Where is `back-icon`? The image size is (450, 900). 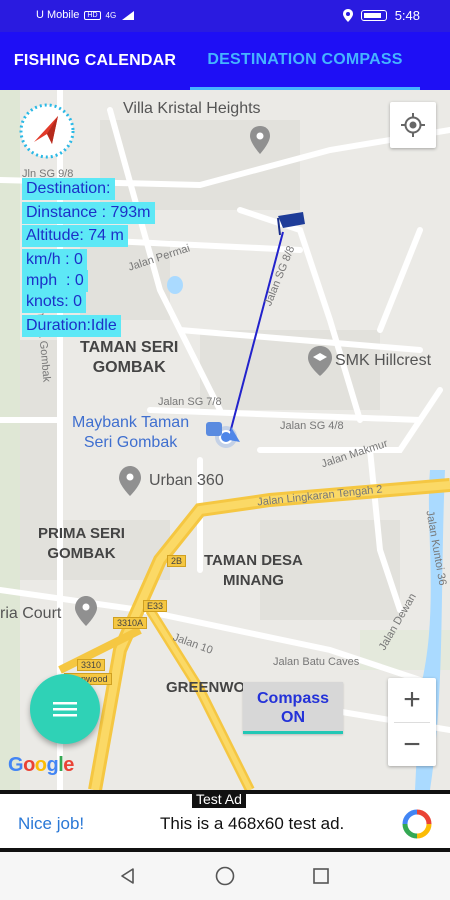 back-icon is located at coordinates (128, 876).